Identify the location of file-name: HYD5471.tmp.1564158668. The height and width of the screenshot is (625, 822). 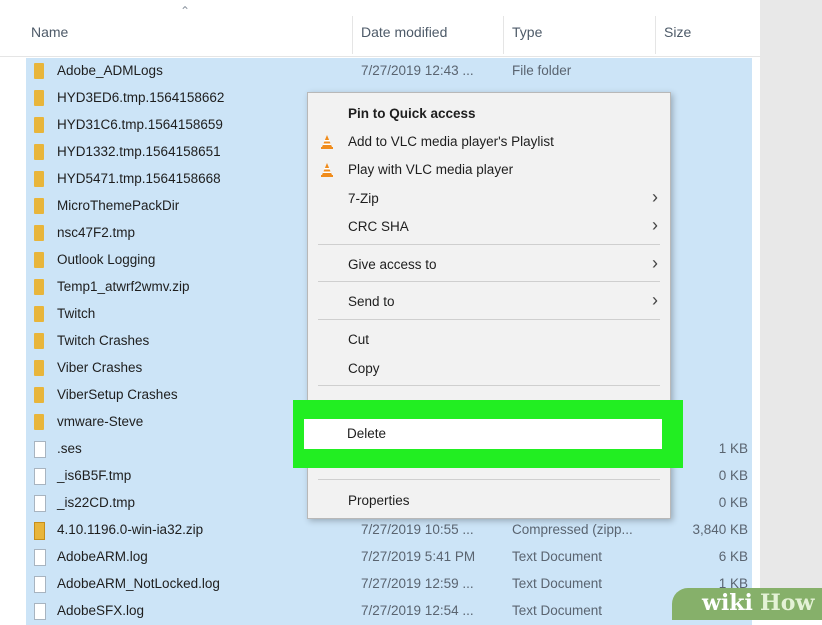
(139, 178).